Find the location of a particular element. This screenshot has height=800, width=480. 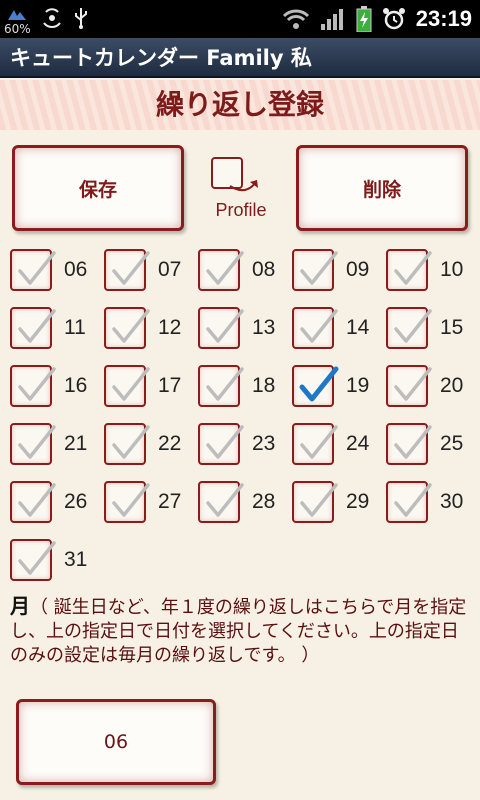

day-checkbox-24: 24 is located at coordinates (337, 444).